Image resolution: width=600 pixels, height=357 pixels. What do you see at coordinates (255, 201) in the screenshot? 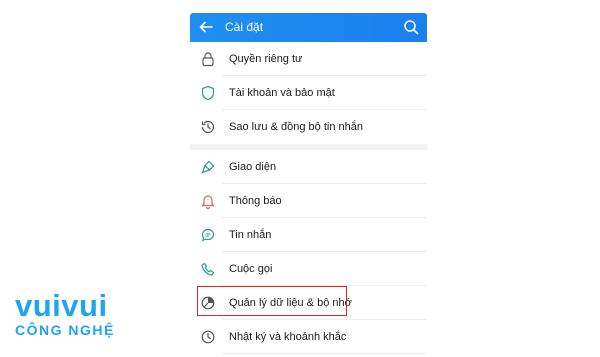
I see `settings-item-label: Thông báo` at bounding box center [255, 201].